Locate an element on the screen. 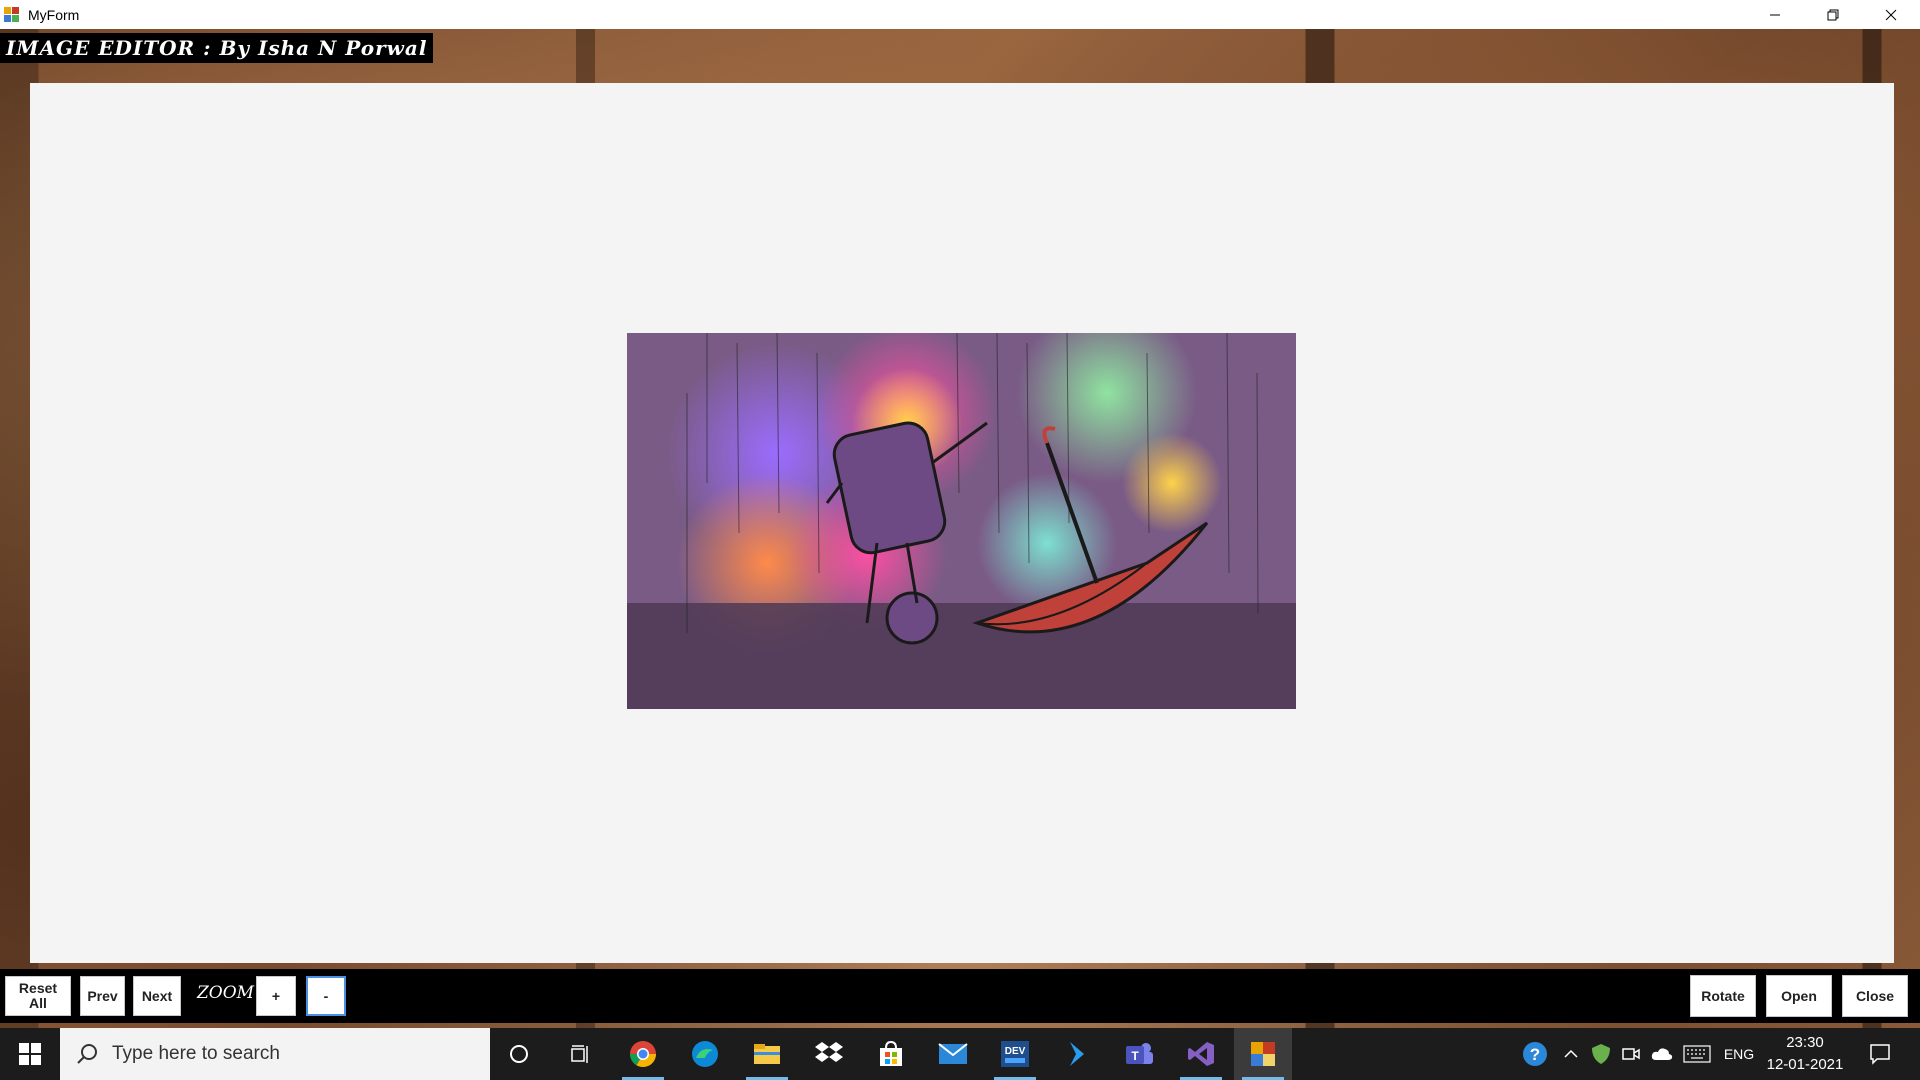 The image size is (1920, 1080). app-icon is located at coordinates (12, 14).